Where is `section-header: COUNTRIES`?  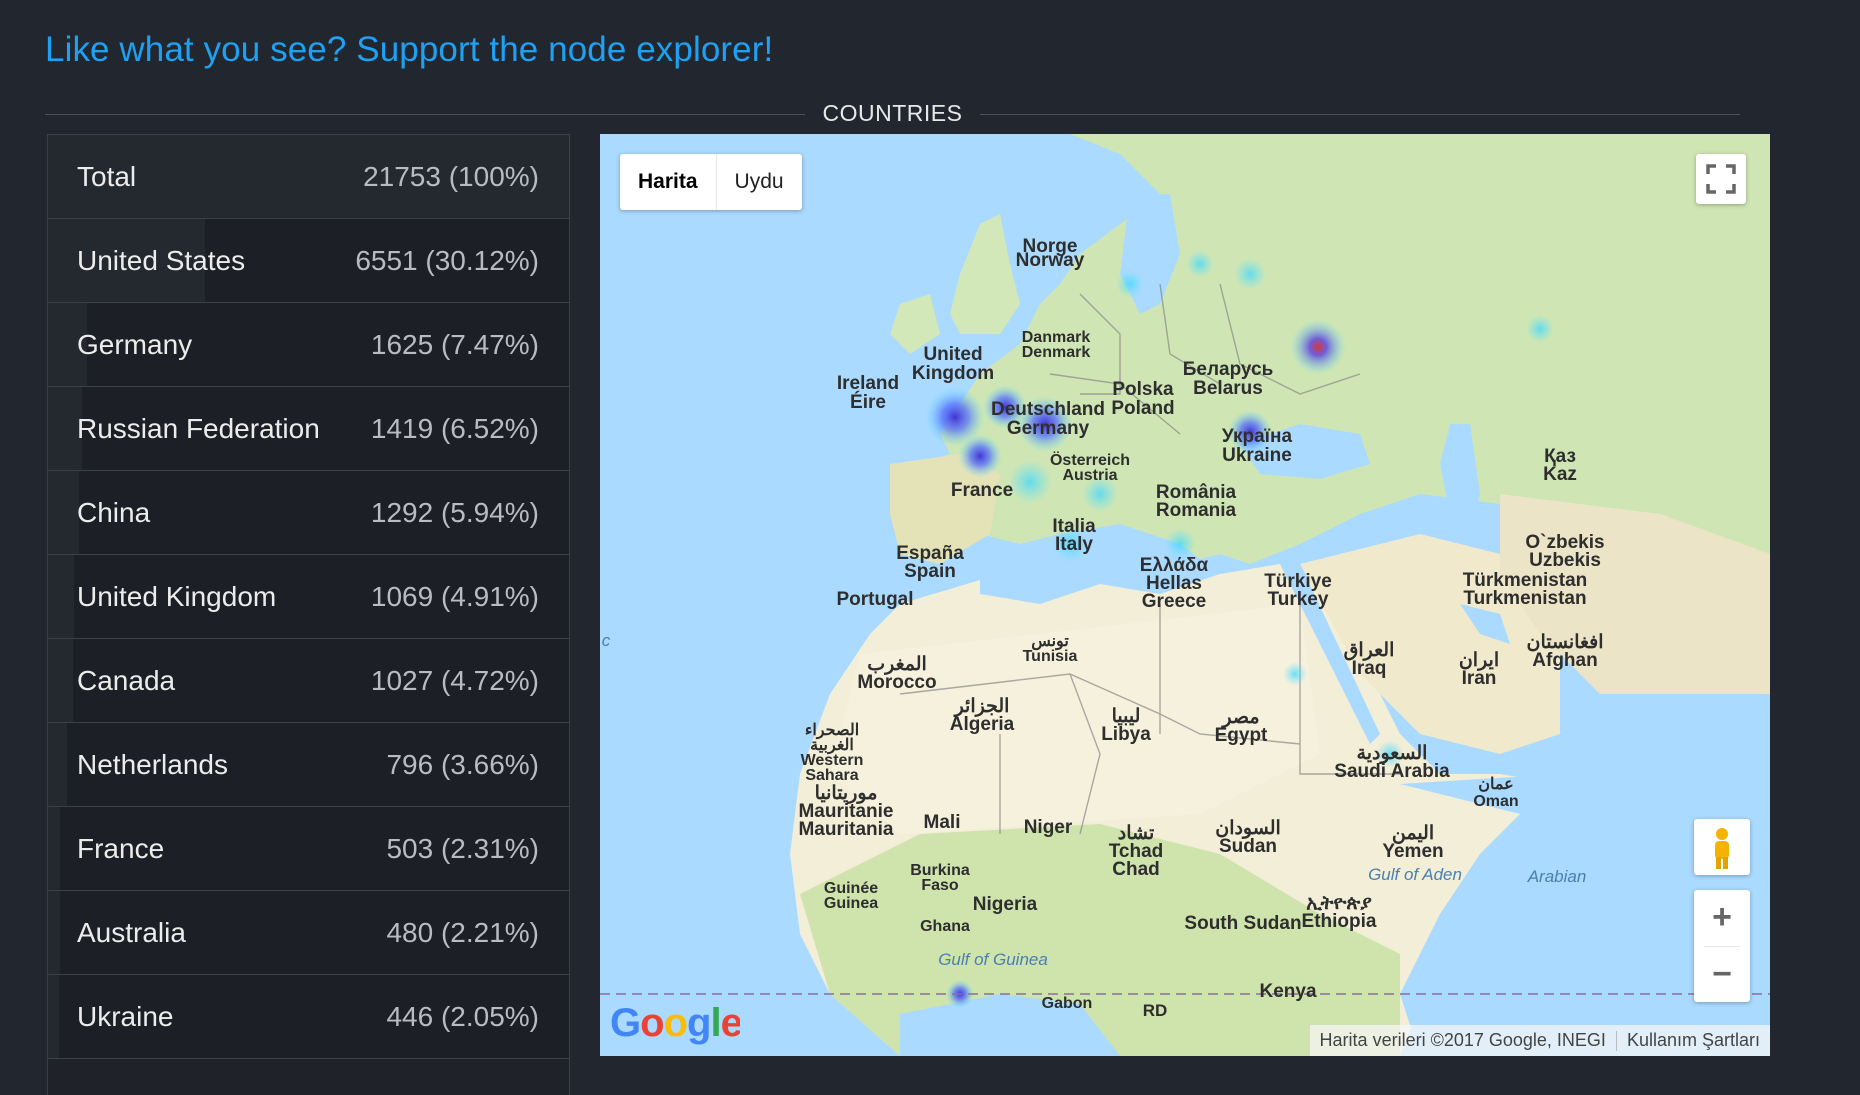 section-header: COUNTRIES is located at coordinates (892, 113).